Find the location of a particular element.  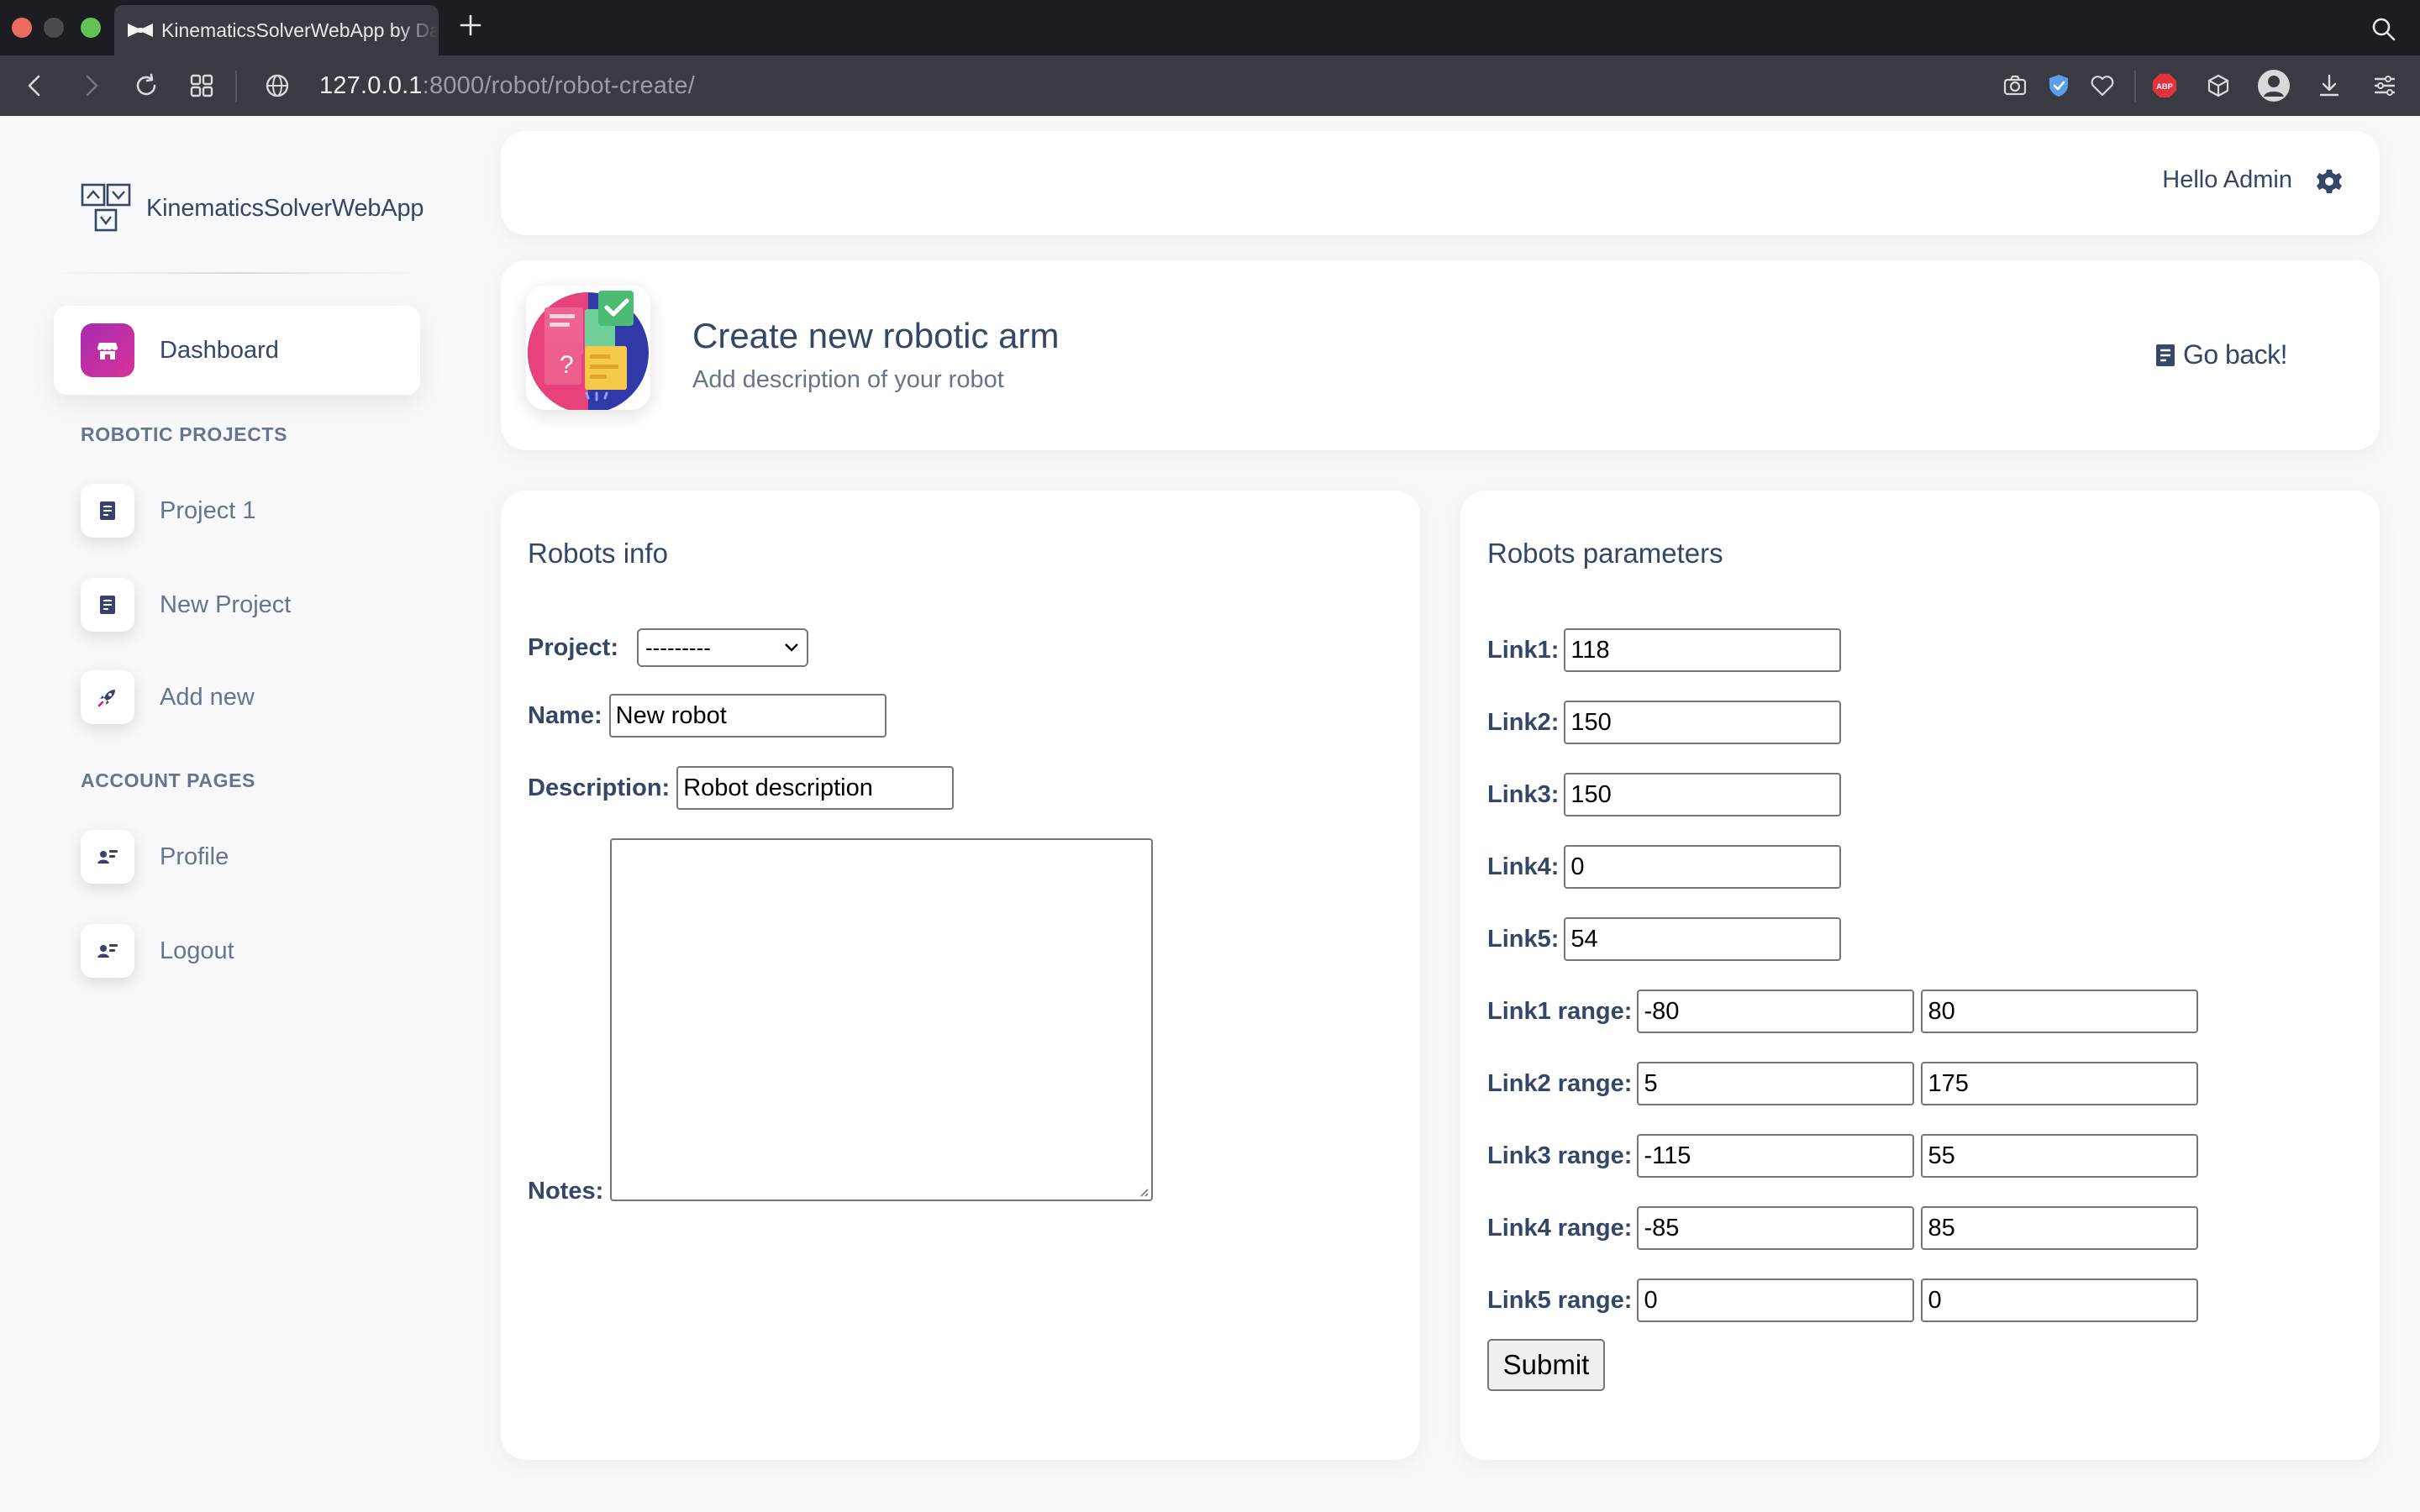

globe-icon is located at coordinates (277, 85).